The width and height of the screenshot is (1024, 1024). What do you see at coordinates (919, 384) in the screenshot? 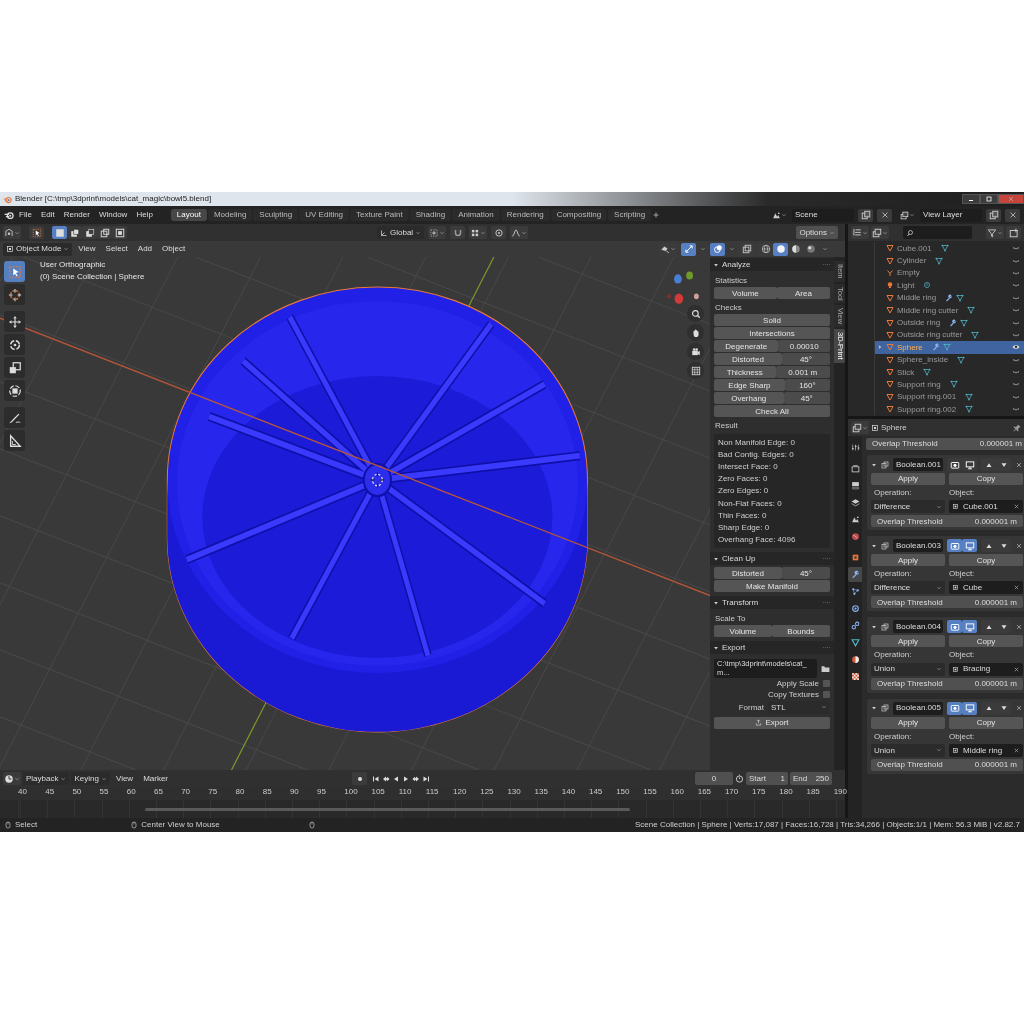
I see `object-name: Support ring` at bounding box center [919, 384].